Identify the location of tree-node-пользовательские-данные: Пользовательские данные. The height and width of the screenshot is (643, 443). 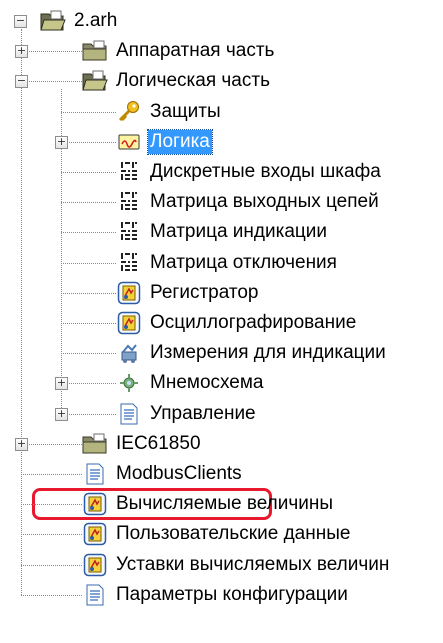
(217, 534).